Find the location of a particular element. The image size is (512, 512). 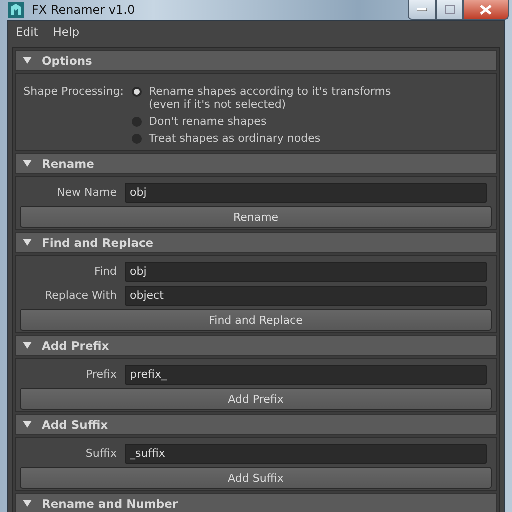

section-title: Add Prefix is located at coordinates (76, 345).